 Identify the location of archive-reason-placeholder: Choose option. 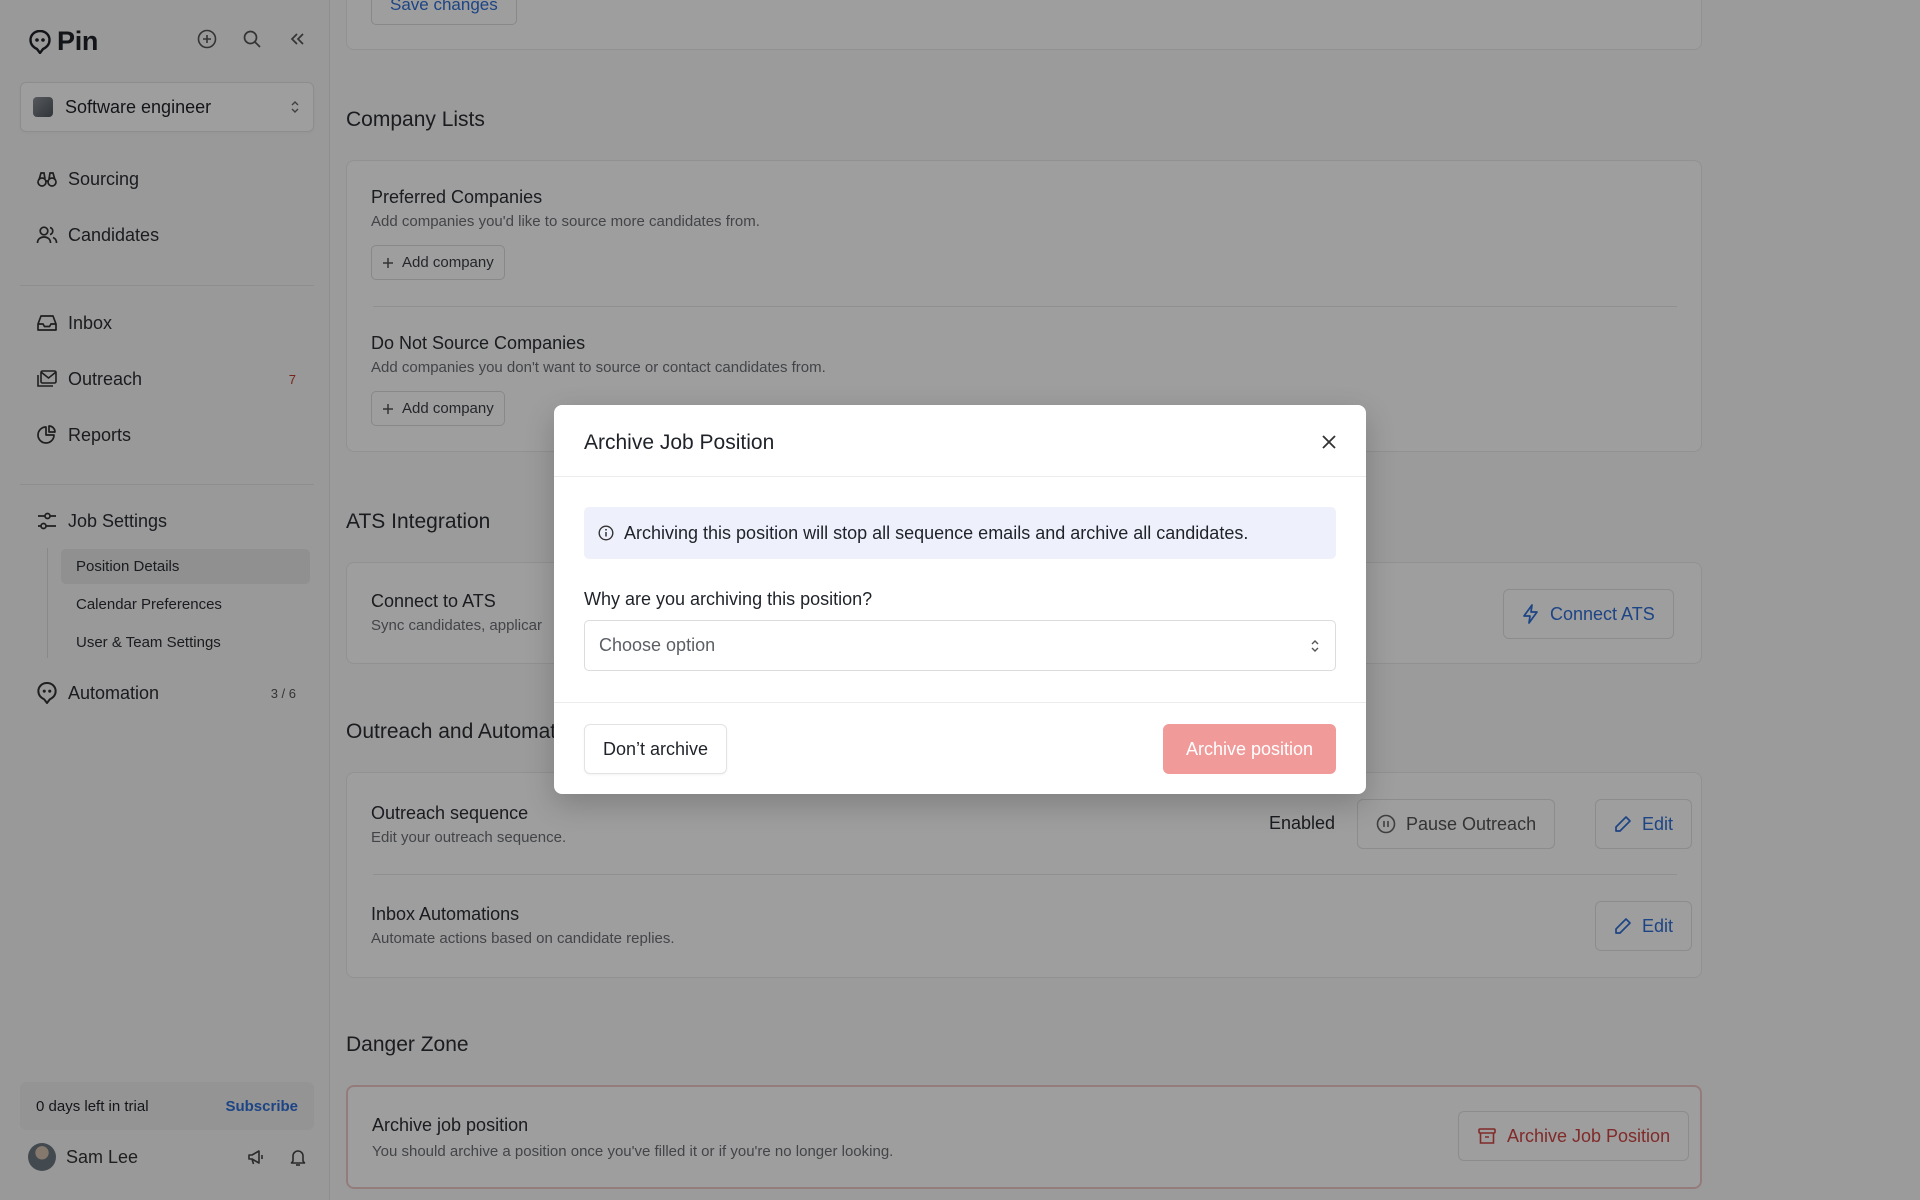
(657, 645).